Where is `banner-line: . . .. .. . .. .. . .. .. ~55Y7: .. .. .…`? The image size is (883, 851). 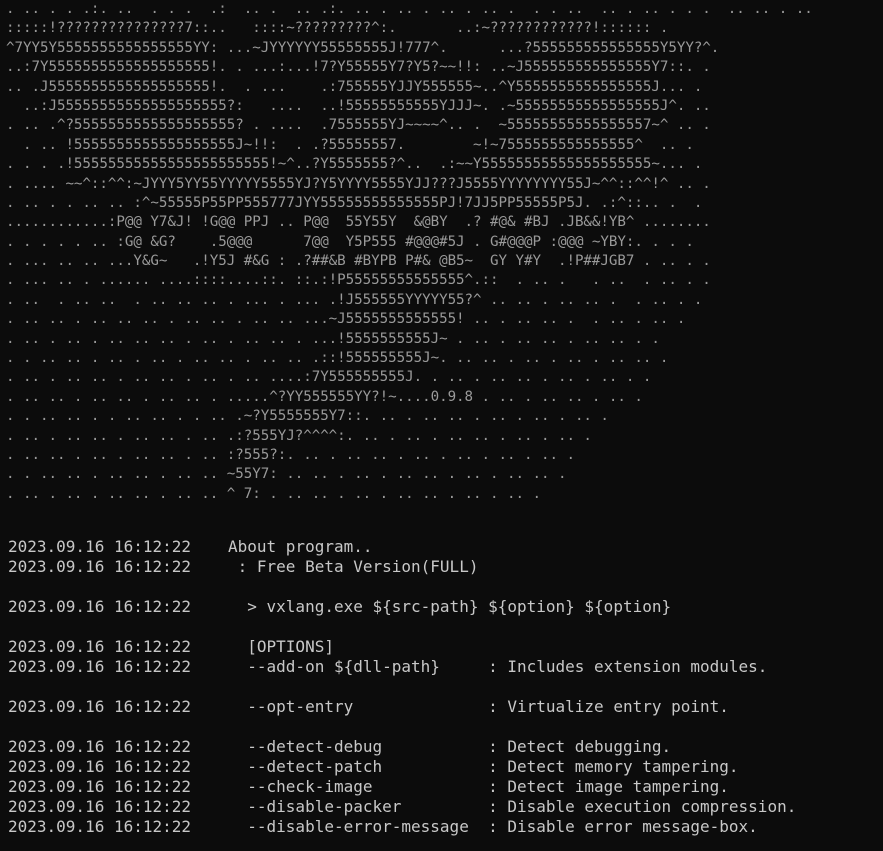 banner-line: . . .. .. . .. .. . .. .. ~55Y7: .. .. .… is located at coordinates (286, 474).